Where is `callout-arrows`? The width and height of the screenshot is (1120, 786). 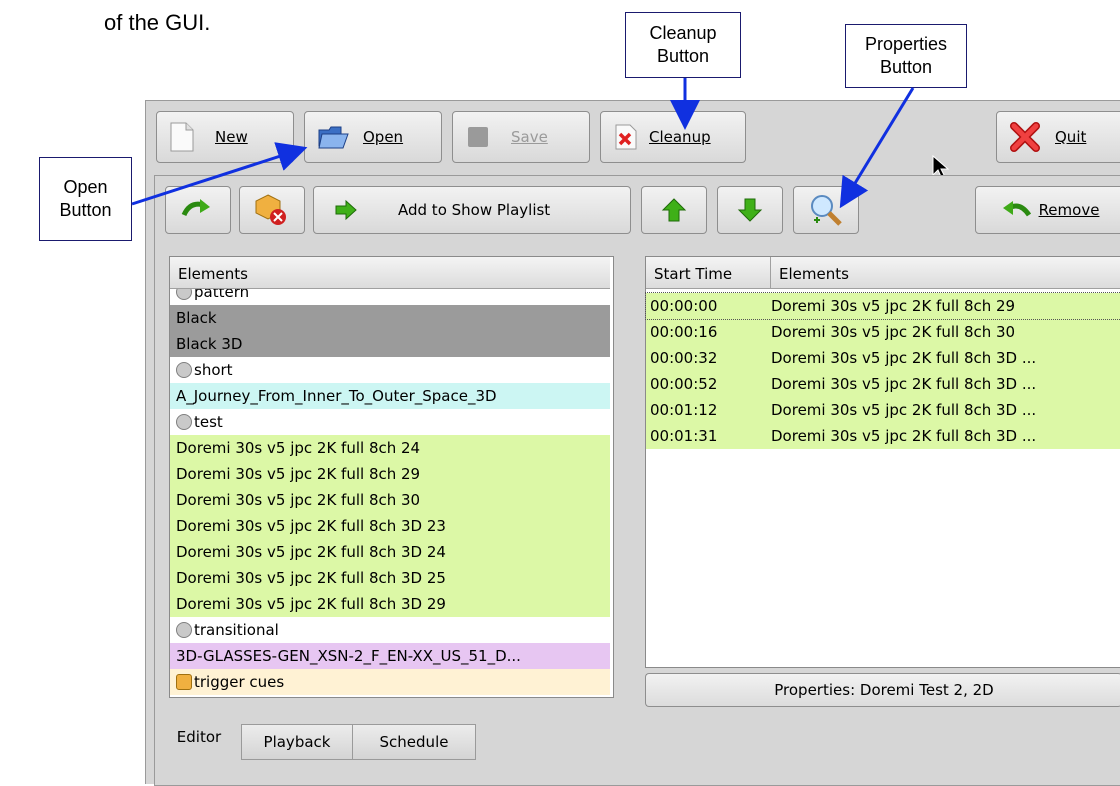 callout-arrows is located at coordinates (523, 143).